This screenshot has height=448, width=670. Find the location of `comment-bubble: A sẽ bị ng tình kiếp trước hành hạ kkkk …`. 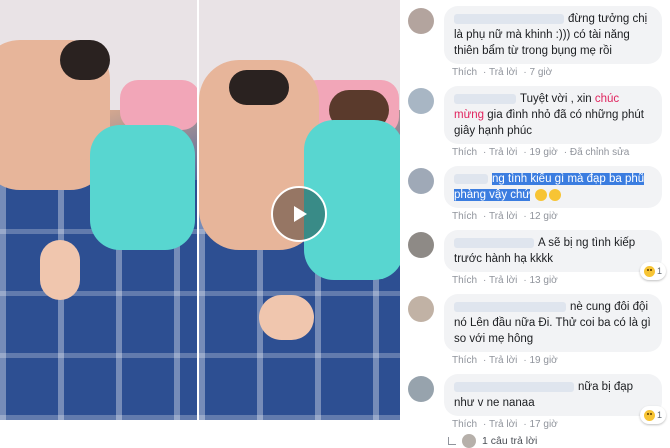

comment-bubble: A sẽ bị ng tình kiếp trước hành hạ kkkk … is located at coordinates (555, 255).